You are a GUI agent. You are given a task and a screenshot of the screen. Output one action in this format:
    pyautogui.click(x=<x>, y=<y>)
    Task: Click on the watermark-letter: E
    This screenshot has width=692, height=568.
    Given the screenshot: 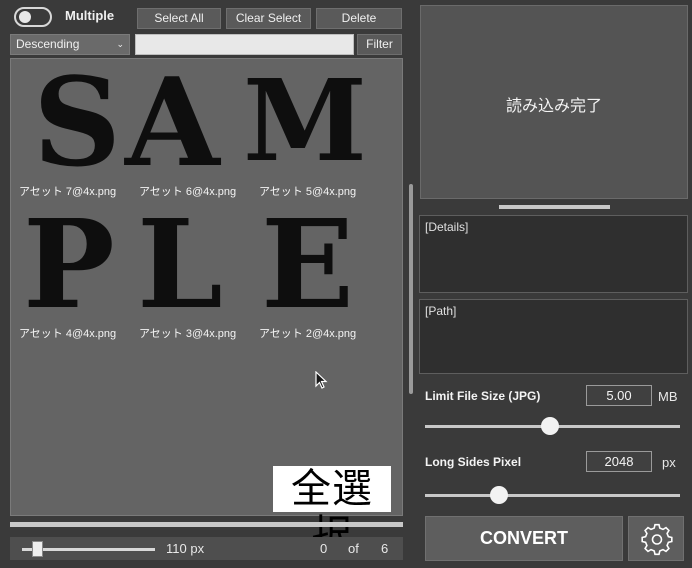 What is the action you would take?
    pyautogui.click(x=307, y=264)
    